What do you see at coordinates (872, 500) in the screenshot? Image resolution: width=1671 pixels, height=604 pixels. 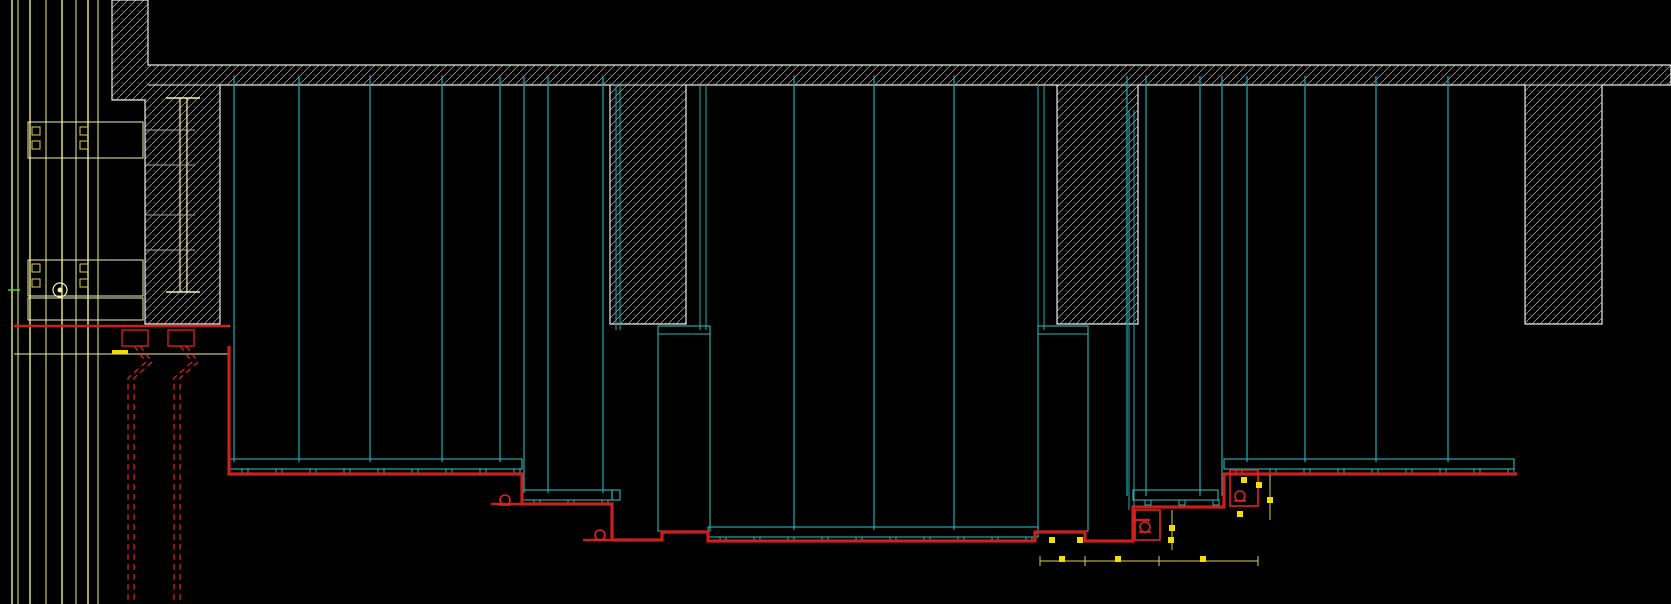 I see `ceiling-boards` at bounding box center [872, 500].